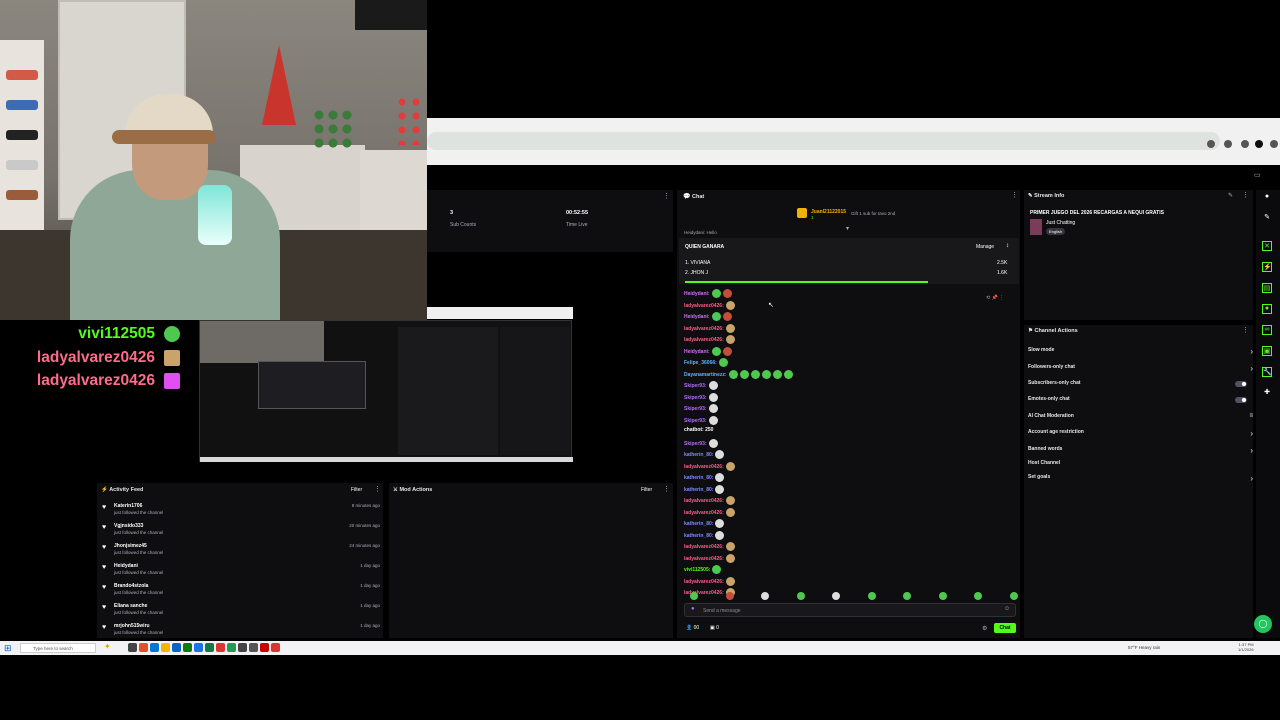  What do you see at coordinates (828, 212) in the screenshot?
I see `pinned-user: Juanl21122015` at bounding box center [828, 212].